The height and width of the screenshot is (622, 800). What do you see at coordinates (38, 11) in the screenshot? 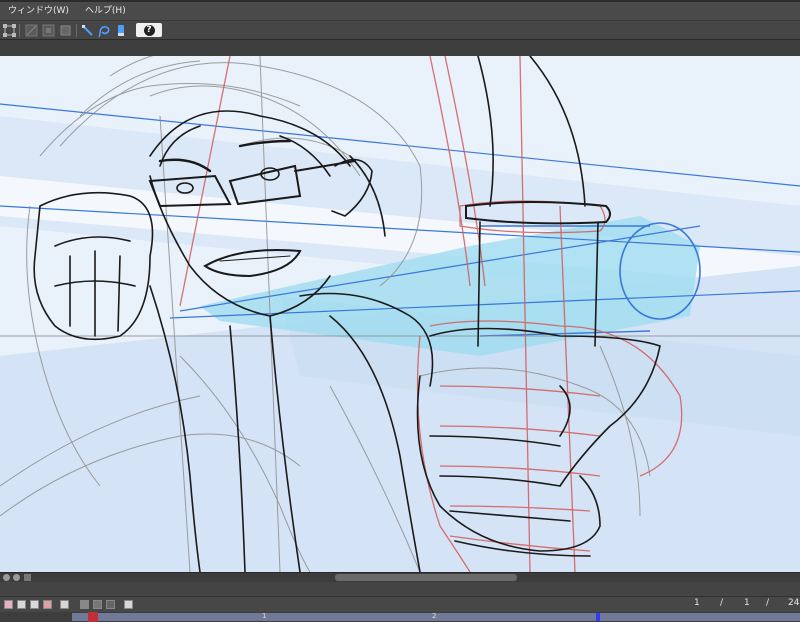
I see `menu-window: ウィンドウ(W)` at bounding box center [38, 11].